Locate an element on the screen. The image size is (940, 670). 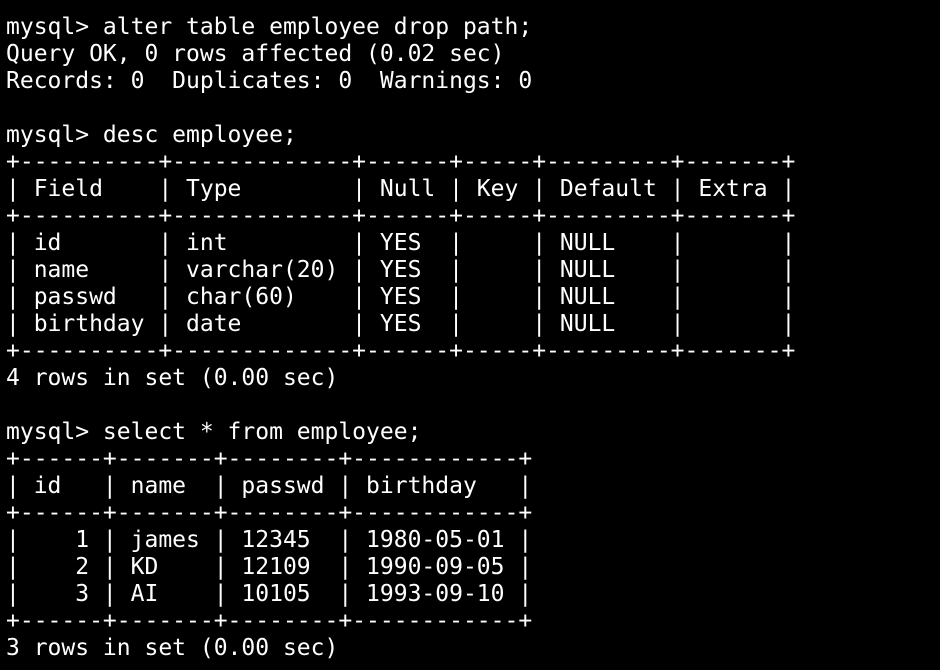
command-line: mysql> select * from employee; is located at coordinates (214, 432).